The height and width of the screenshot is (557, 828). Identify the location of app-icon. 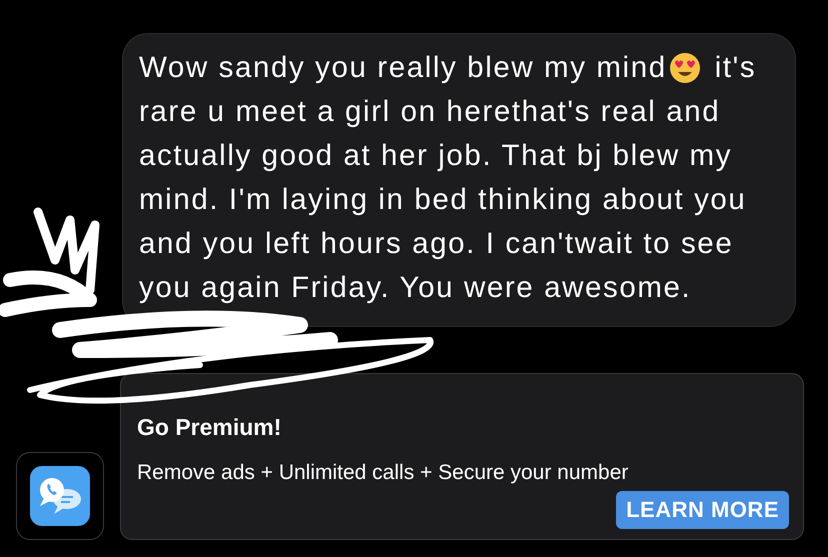
(60, 496).